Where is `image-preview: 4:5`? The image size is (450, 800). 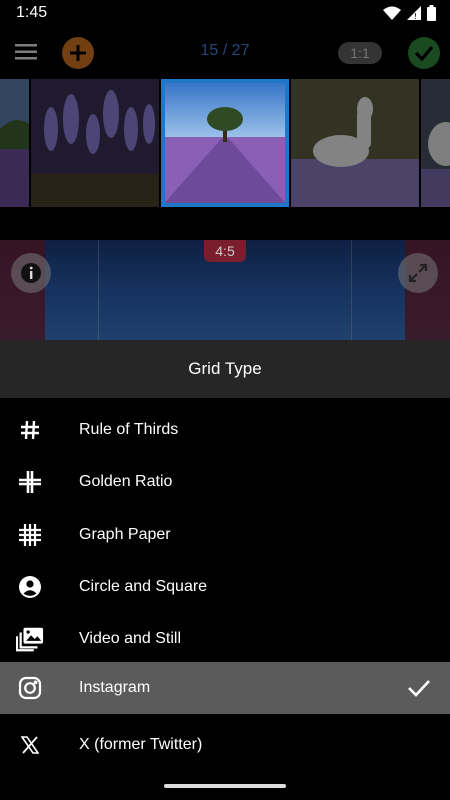
image-preview: 4:5 is located at coordinates (225, 290).